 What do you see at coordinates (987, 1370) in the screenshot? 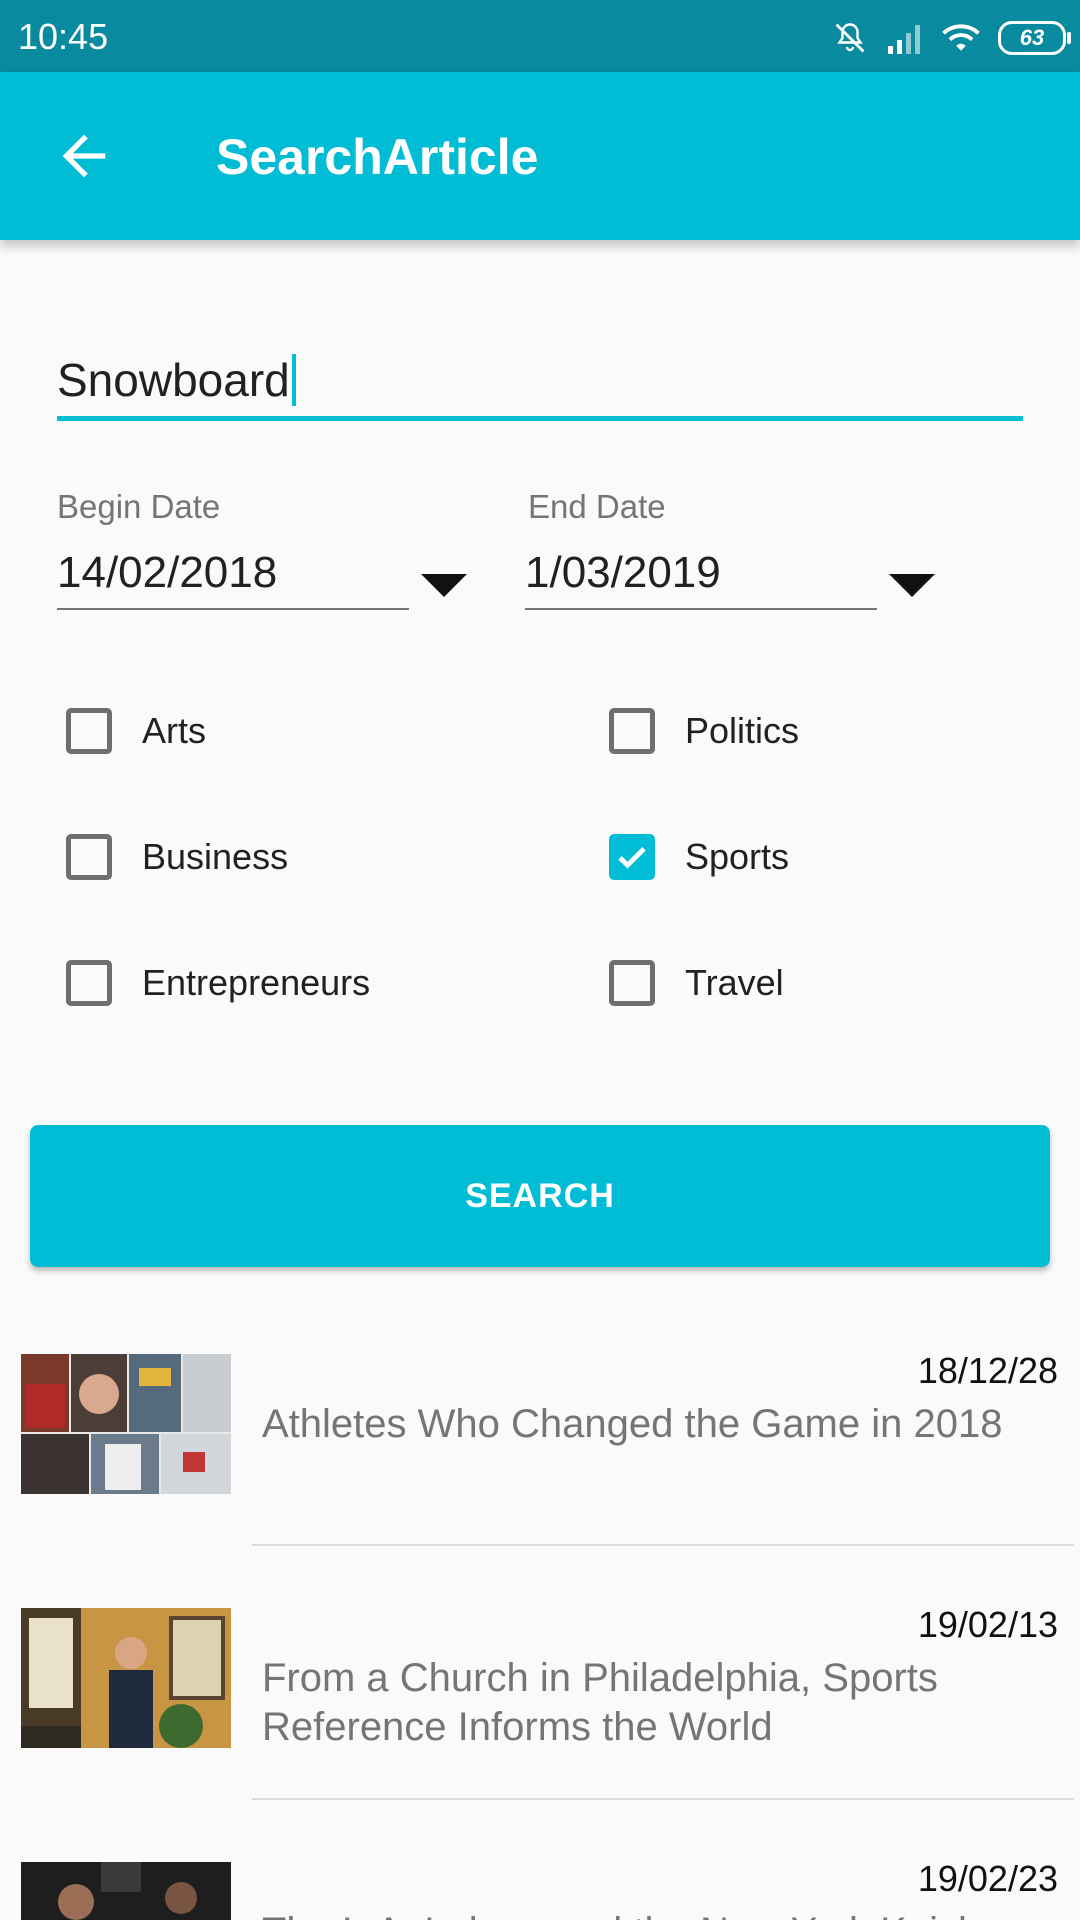
I see `article-date: 18/12/28` at bounding box center [987, 1370].